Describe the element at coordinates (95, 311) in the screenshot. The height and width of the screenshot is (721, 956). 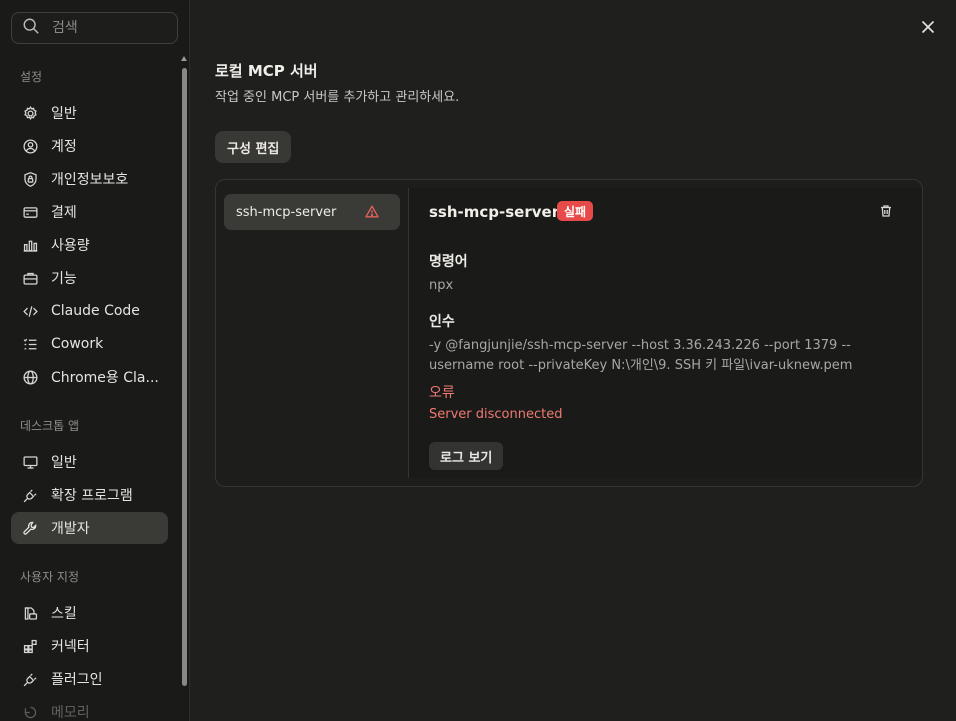
I see `sidebar-item-label: Claude Code` at that location.